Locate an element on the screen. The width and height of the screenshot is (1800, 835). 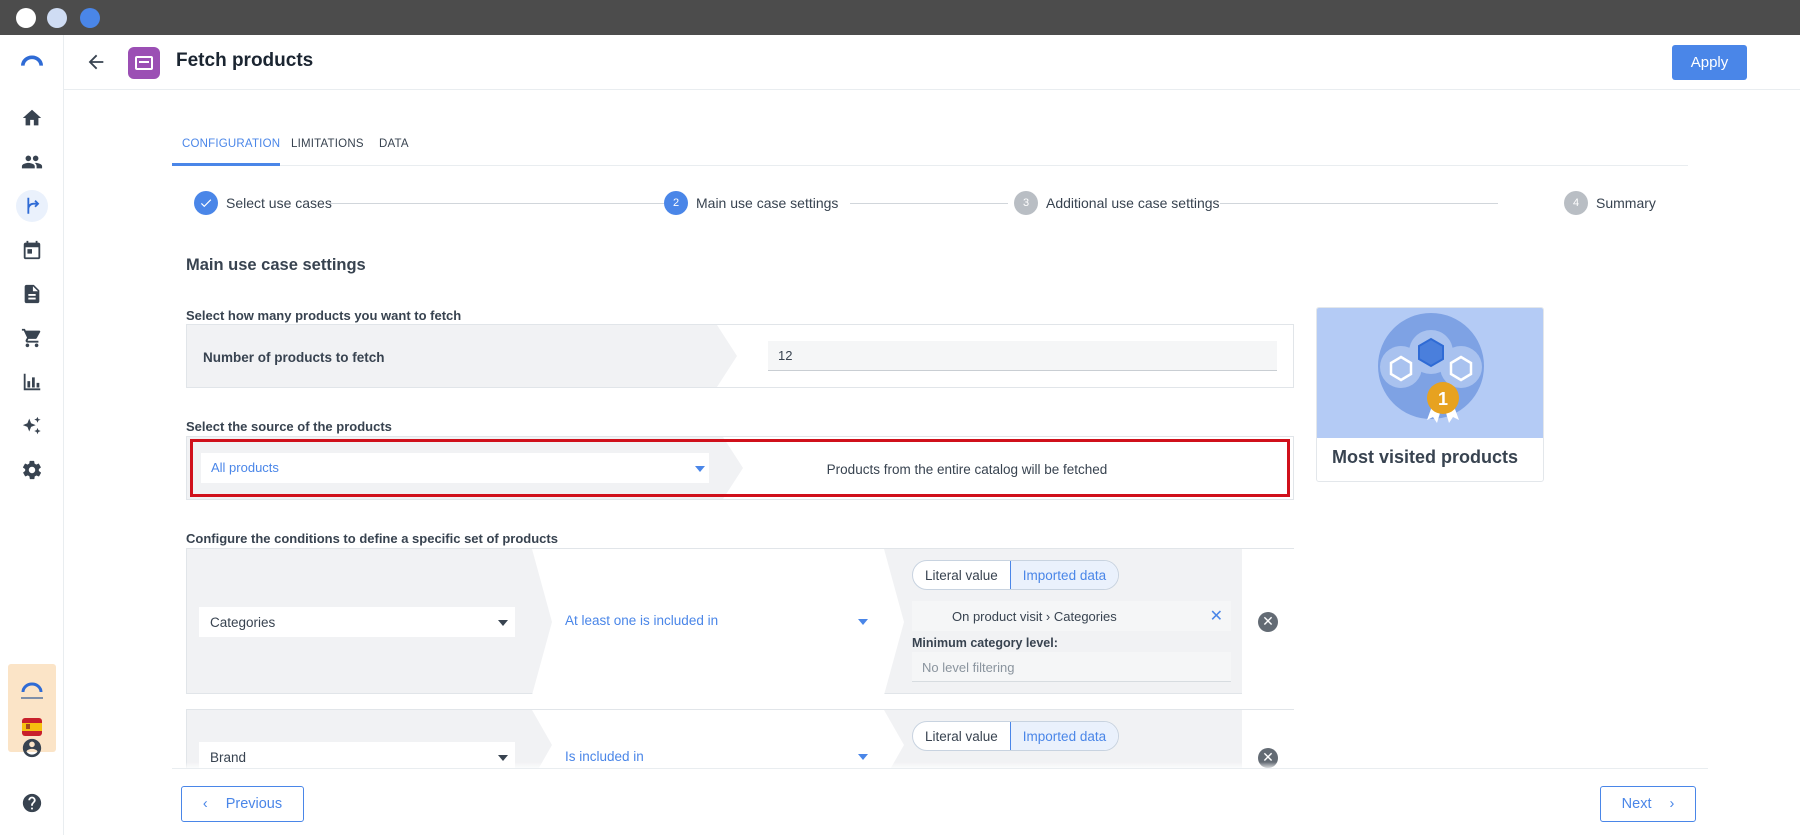
logo-icon is located at coordinates (32, 61).